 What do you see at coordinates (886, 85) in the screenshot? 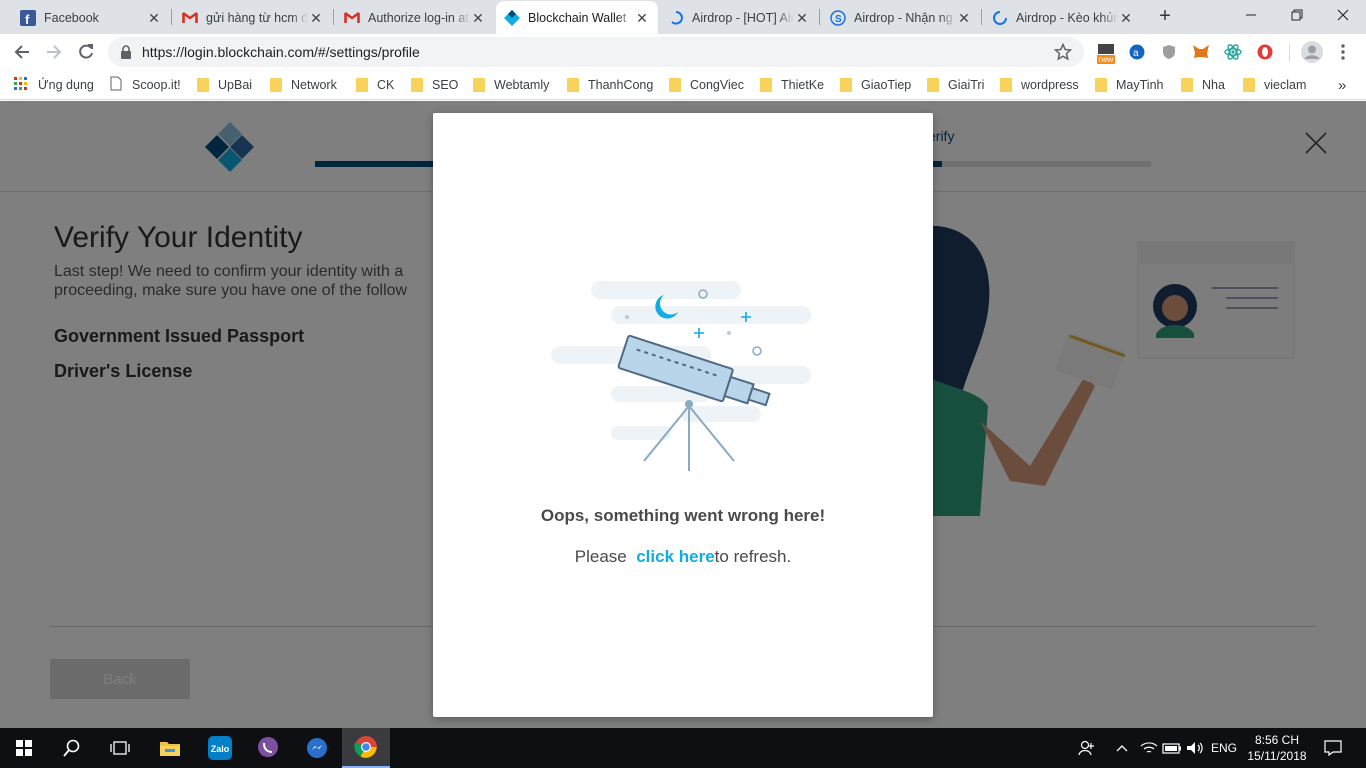
I see `bookmark-label: GiaoTiep` at bounding box center [886, 85].